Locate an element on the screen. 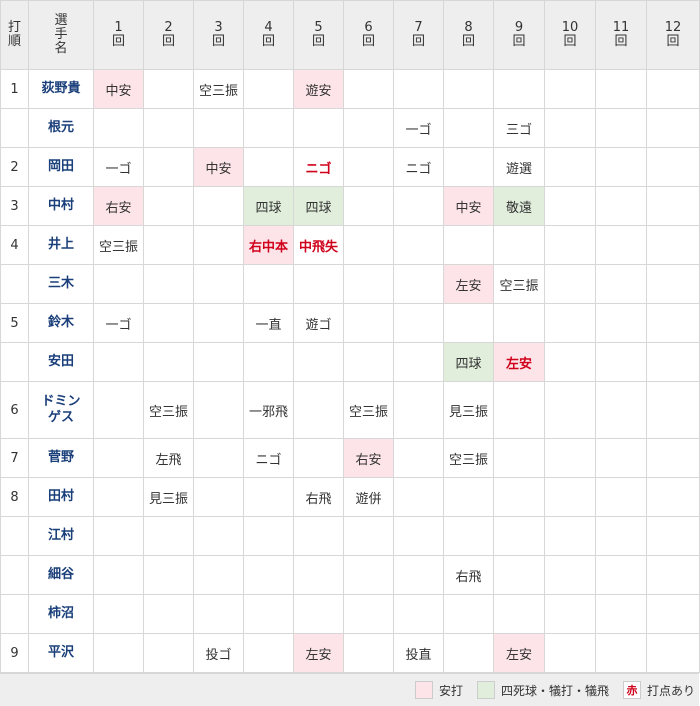  legend-walk: 四死球・犠打・犠飛 is located at coordinates (542, 690).